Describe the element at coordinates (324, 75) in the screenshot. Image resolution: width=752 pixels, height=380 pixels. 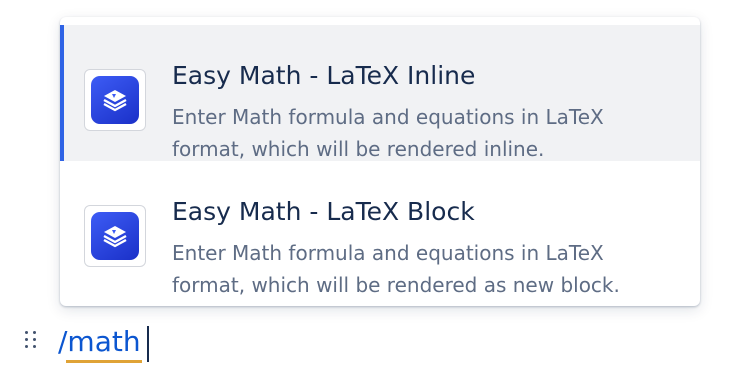
I see `menu-item-title: Easy Math - LaTeX Inline` at that location.